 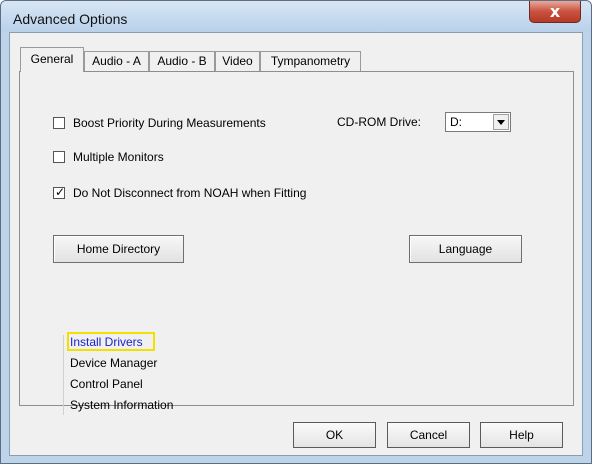 I want to click on close-icon: x, so click(x=555, y=11).